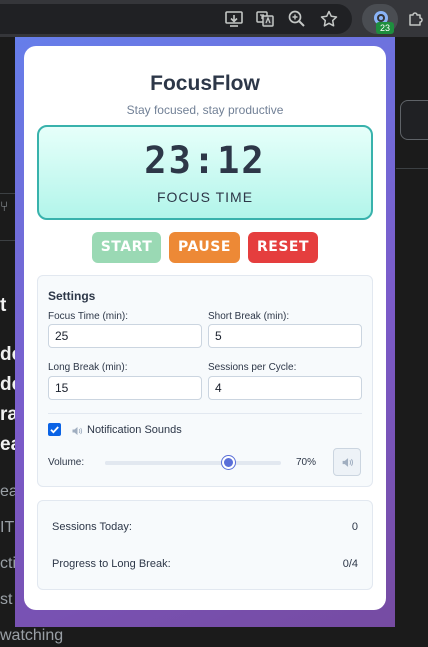 The width and height of the screenshot is (428, 647). Describe the element at coordinates (205, 83) in the screenshot. I see `app-title: FocusFlow` at that location.